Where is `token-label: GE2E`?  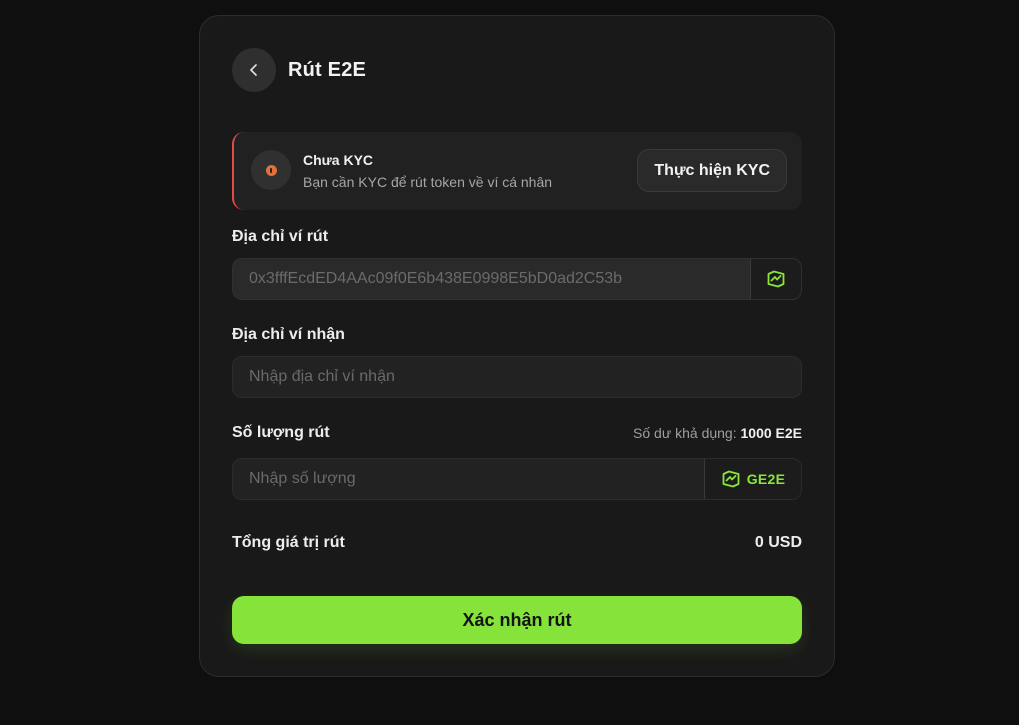
token-label: GE2E is located at coordinates (766, 479).